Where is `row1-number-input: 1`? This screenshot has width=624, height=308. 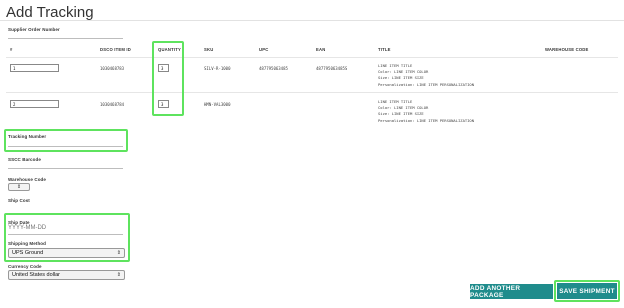
row1-number-input: 1 is located at coordinates (34, 68).